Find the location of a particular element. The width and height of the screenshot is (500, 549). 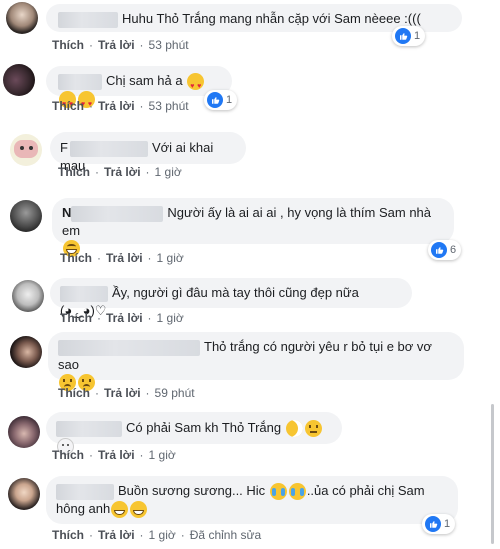

commenter-initial: F is located at coordinates (64, 147).